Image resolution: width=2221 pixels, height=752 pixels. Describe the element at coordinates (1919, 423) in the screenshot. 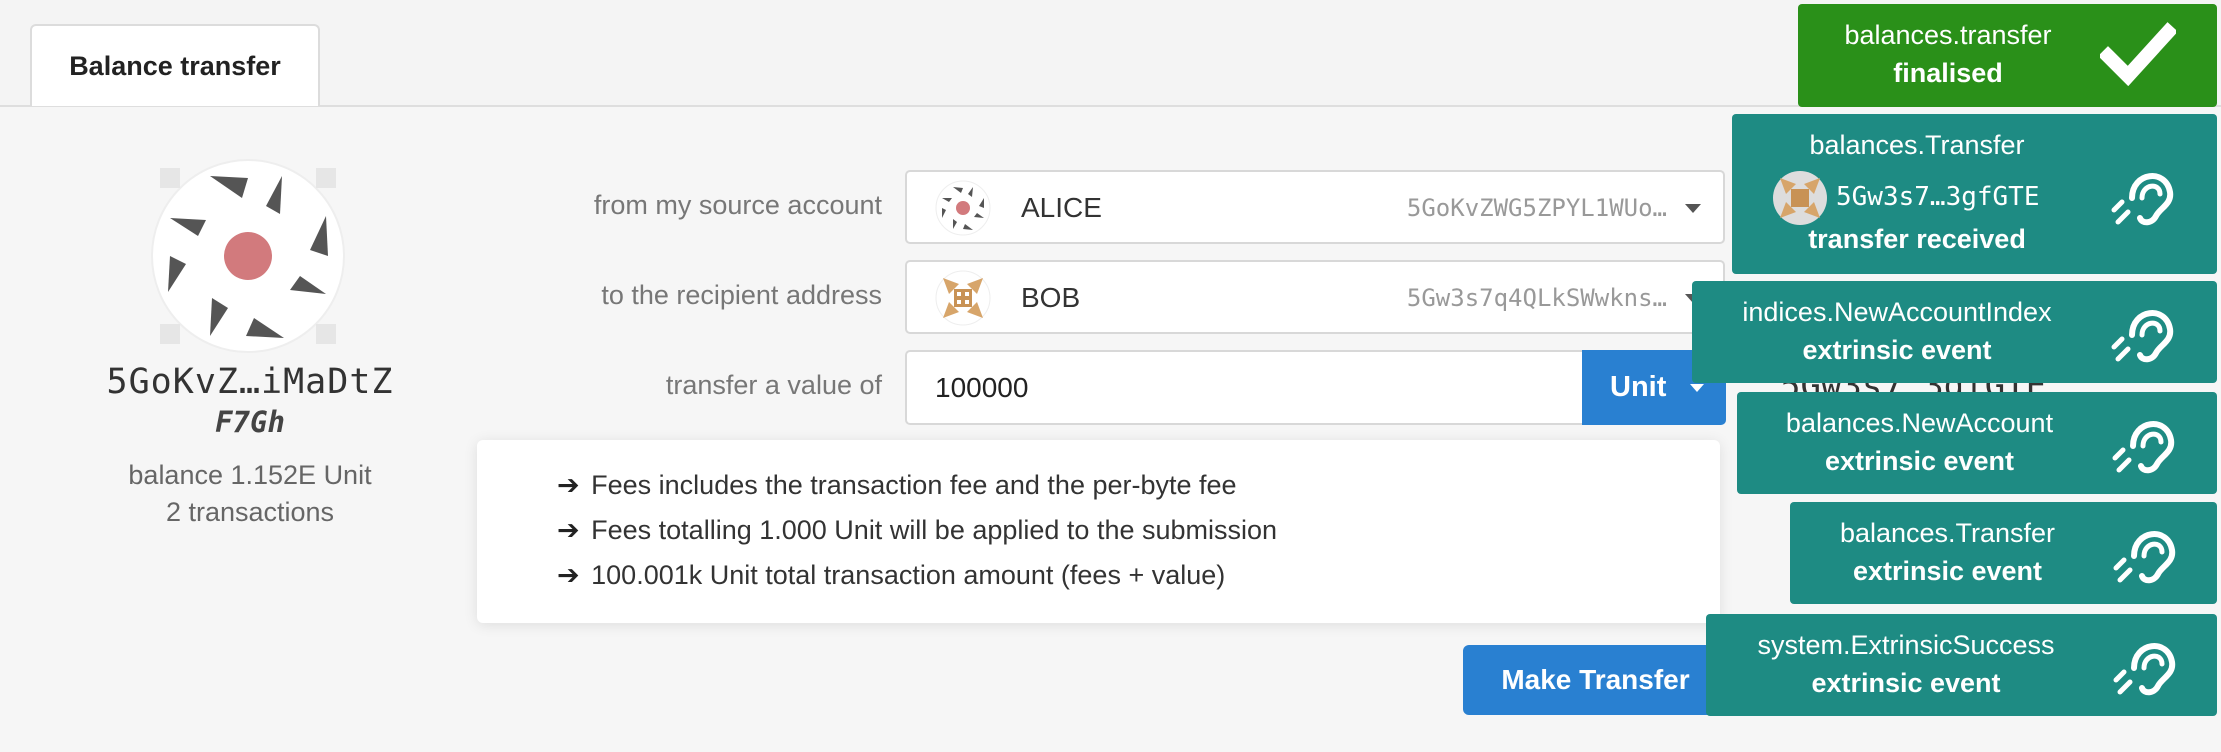

I see `notification-title: balances.NewAccount` at that location.